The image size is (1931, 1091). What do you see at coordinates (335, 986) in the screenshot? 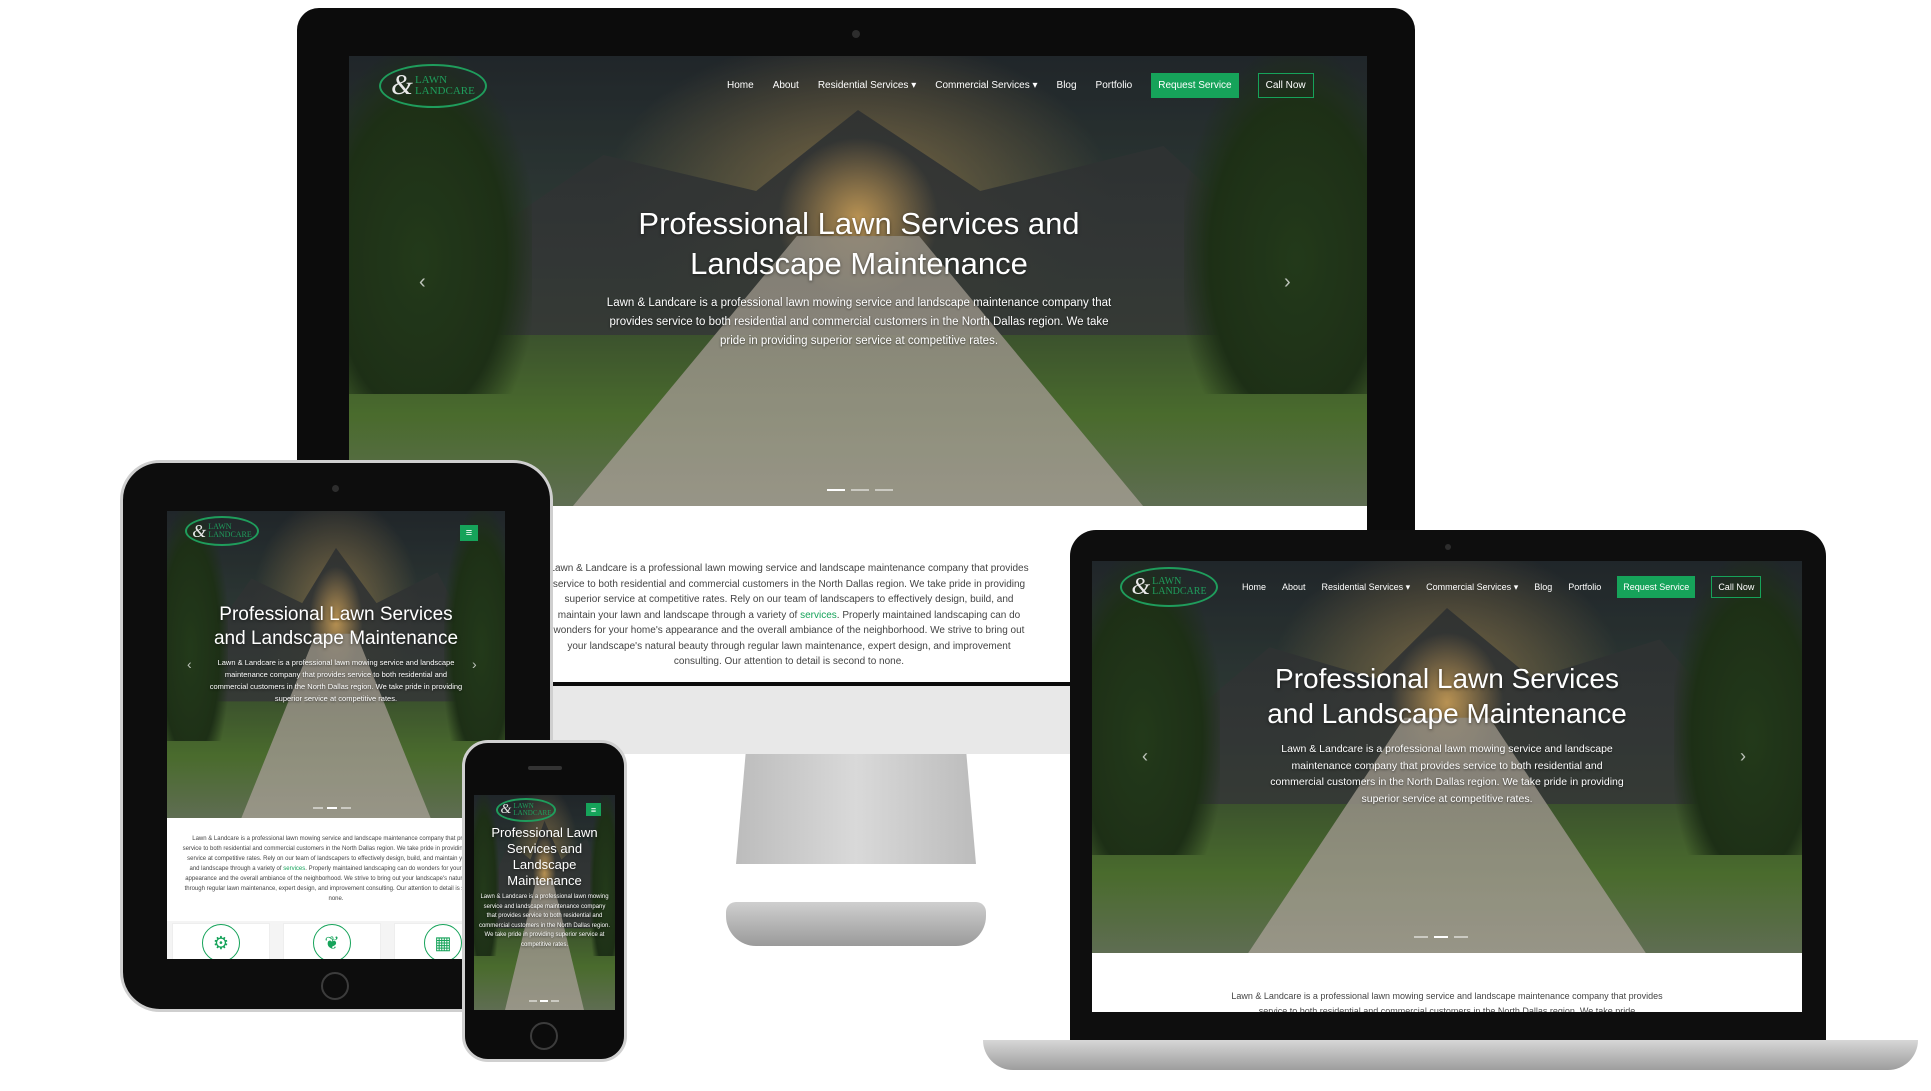
I see `tablet-home-button` at bounding box center [335, 986].